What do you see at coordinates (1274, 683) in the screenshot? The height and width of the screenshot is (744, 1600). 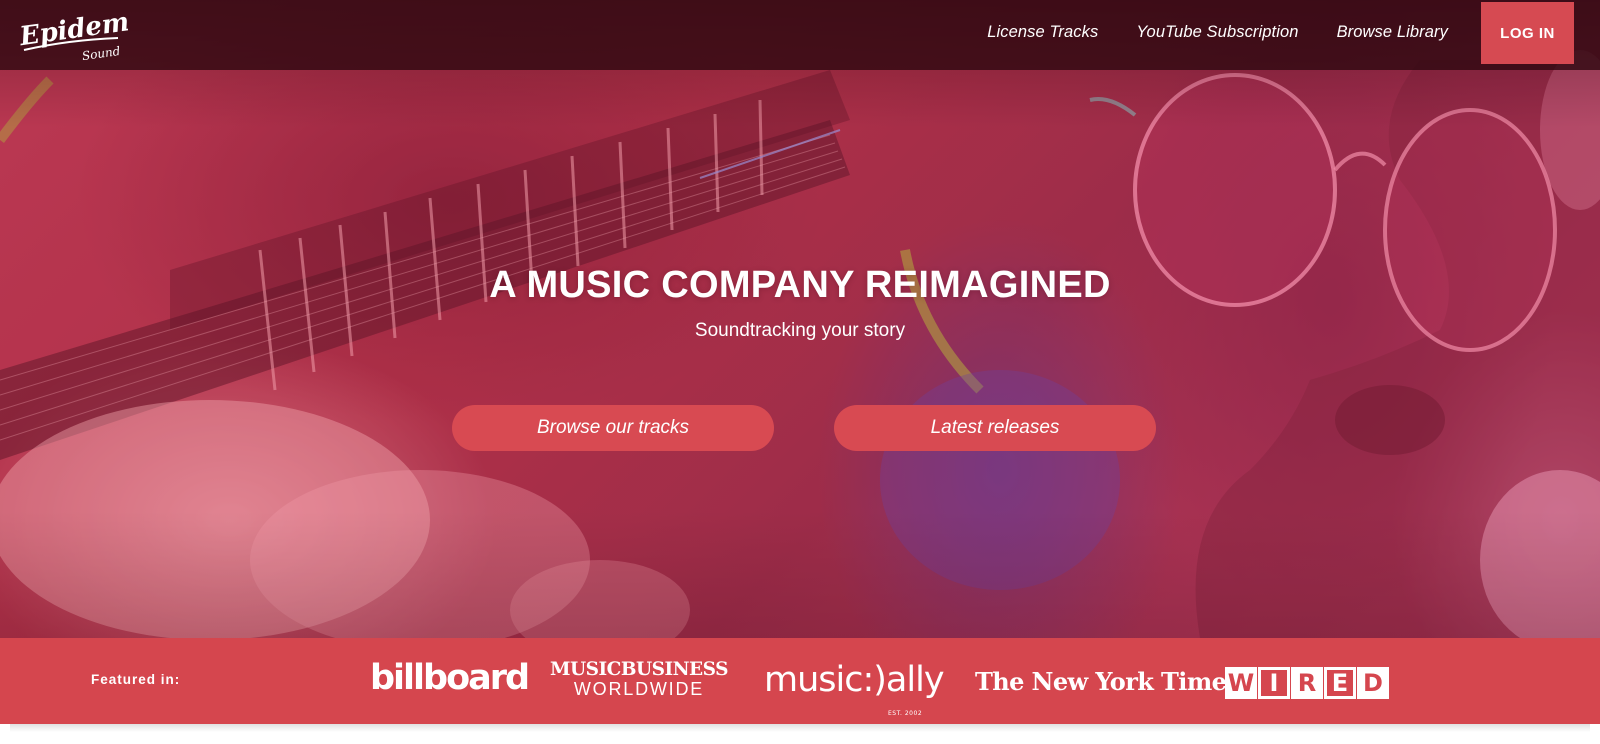 I see `wired-letter: I` at bounding box center [1274, 683].